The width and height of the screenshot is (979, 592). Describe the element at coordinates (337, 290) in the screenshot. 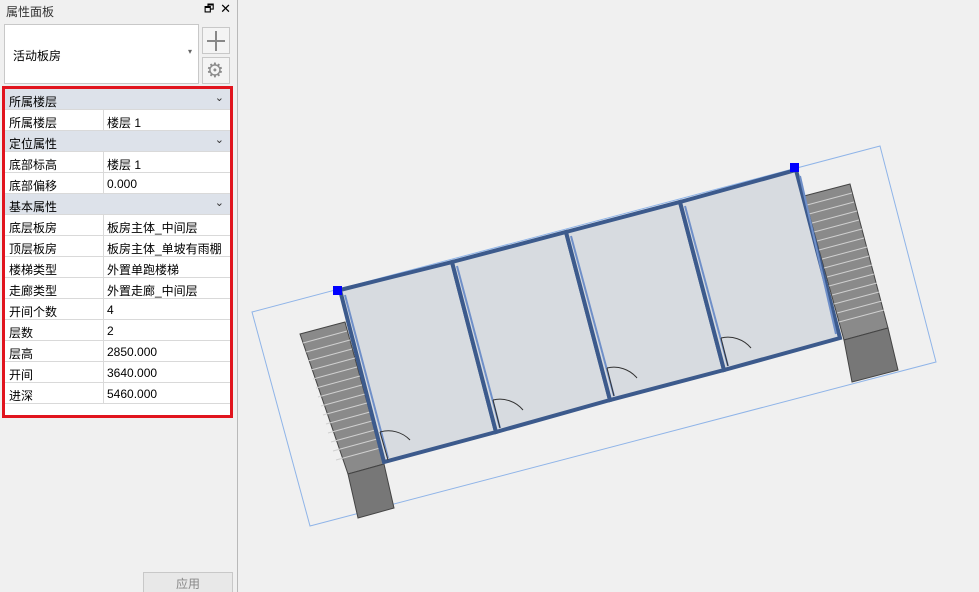

I see `grip-handle-left` at that location.